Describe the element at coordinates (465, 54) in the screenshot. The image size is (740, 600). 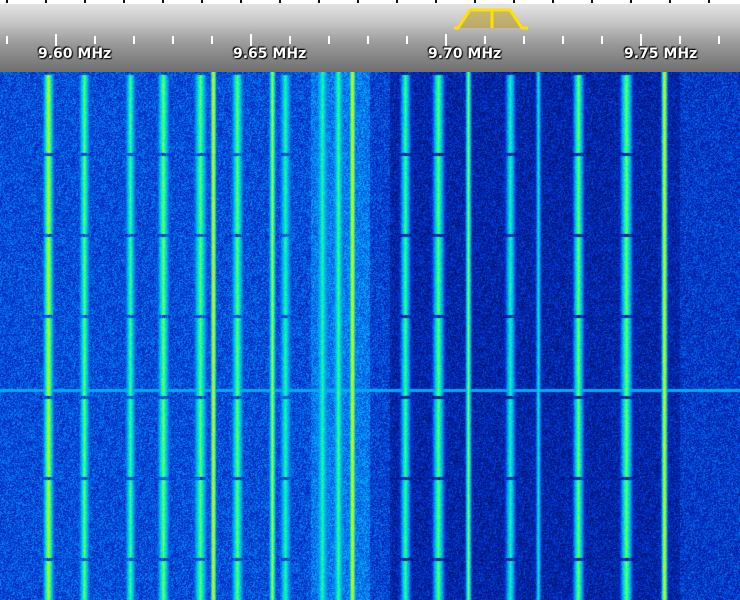
I see `freq-label-9-70: 9.70 MHz` at that location.